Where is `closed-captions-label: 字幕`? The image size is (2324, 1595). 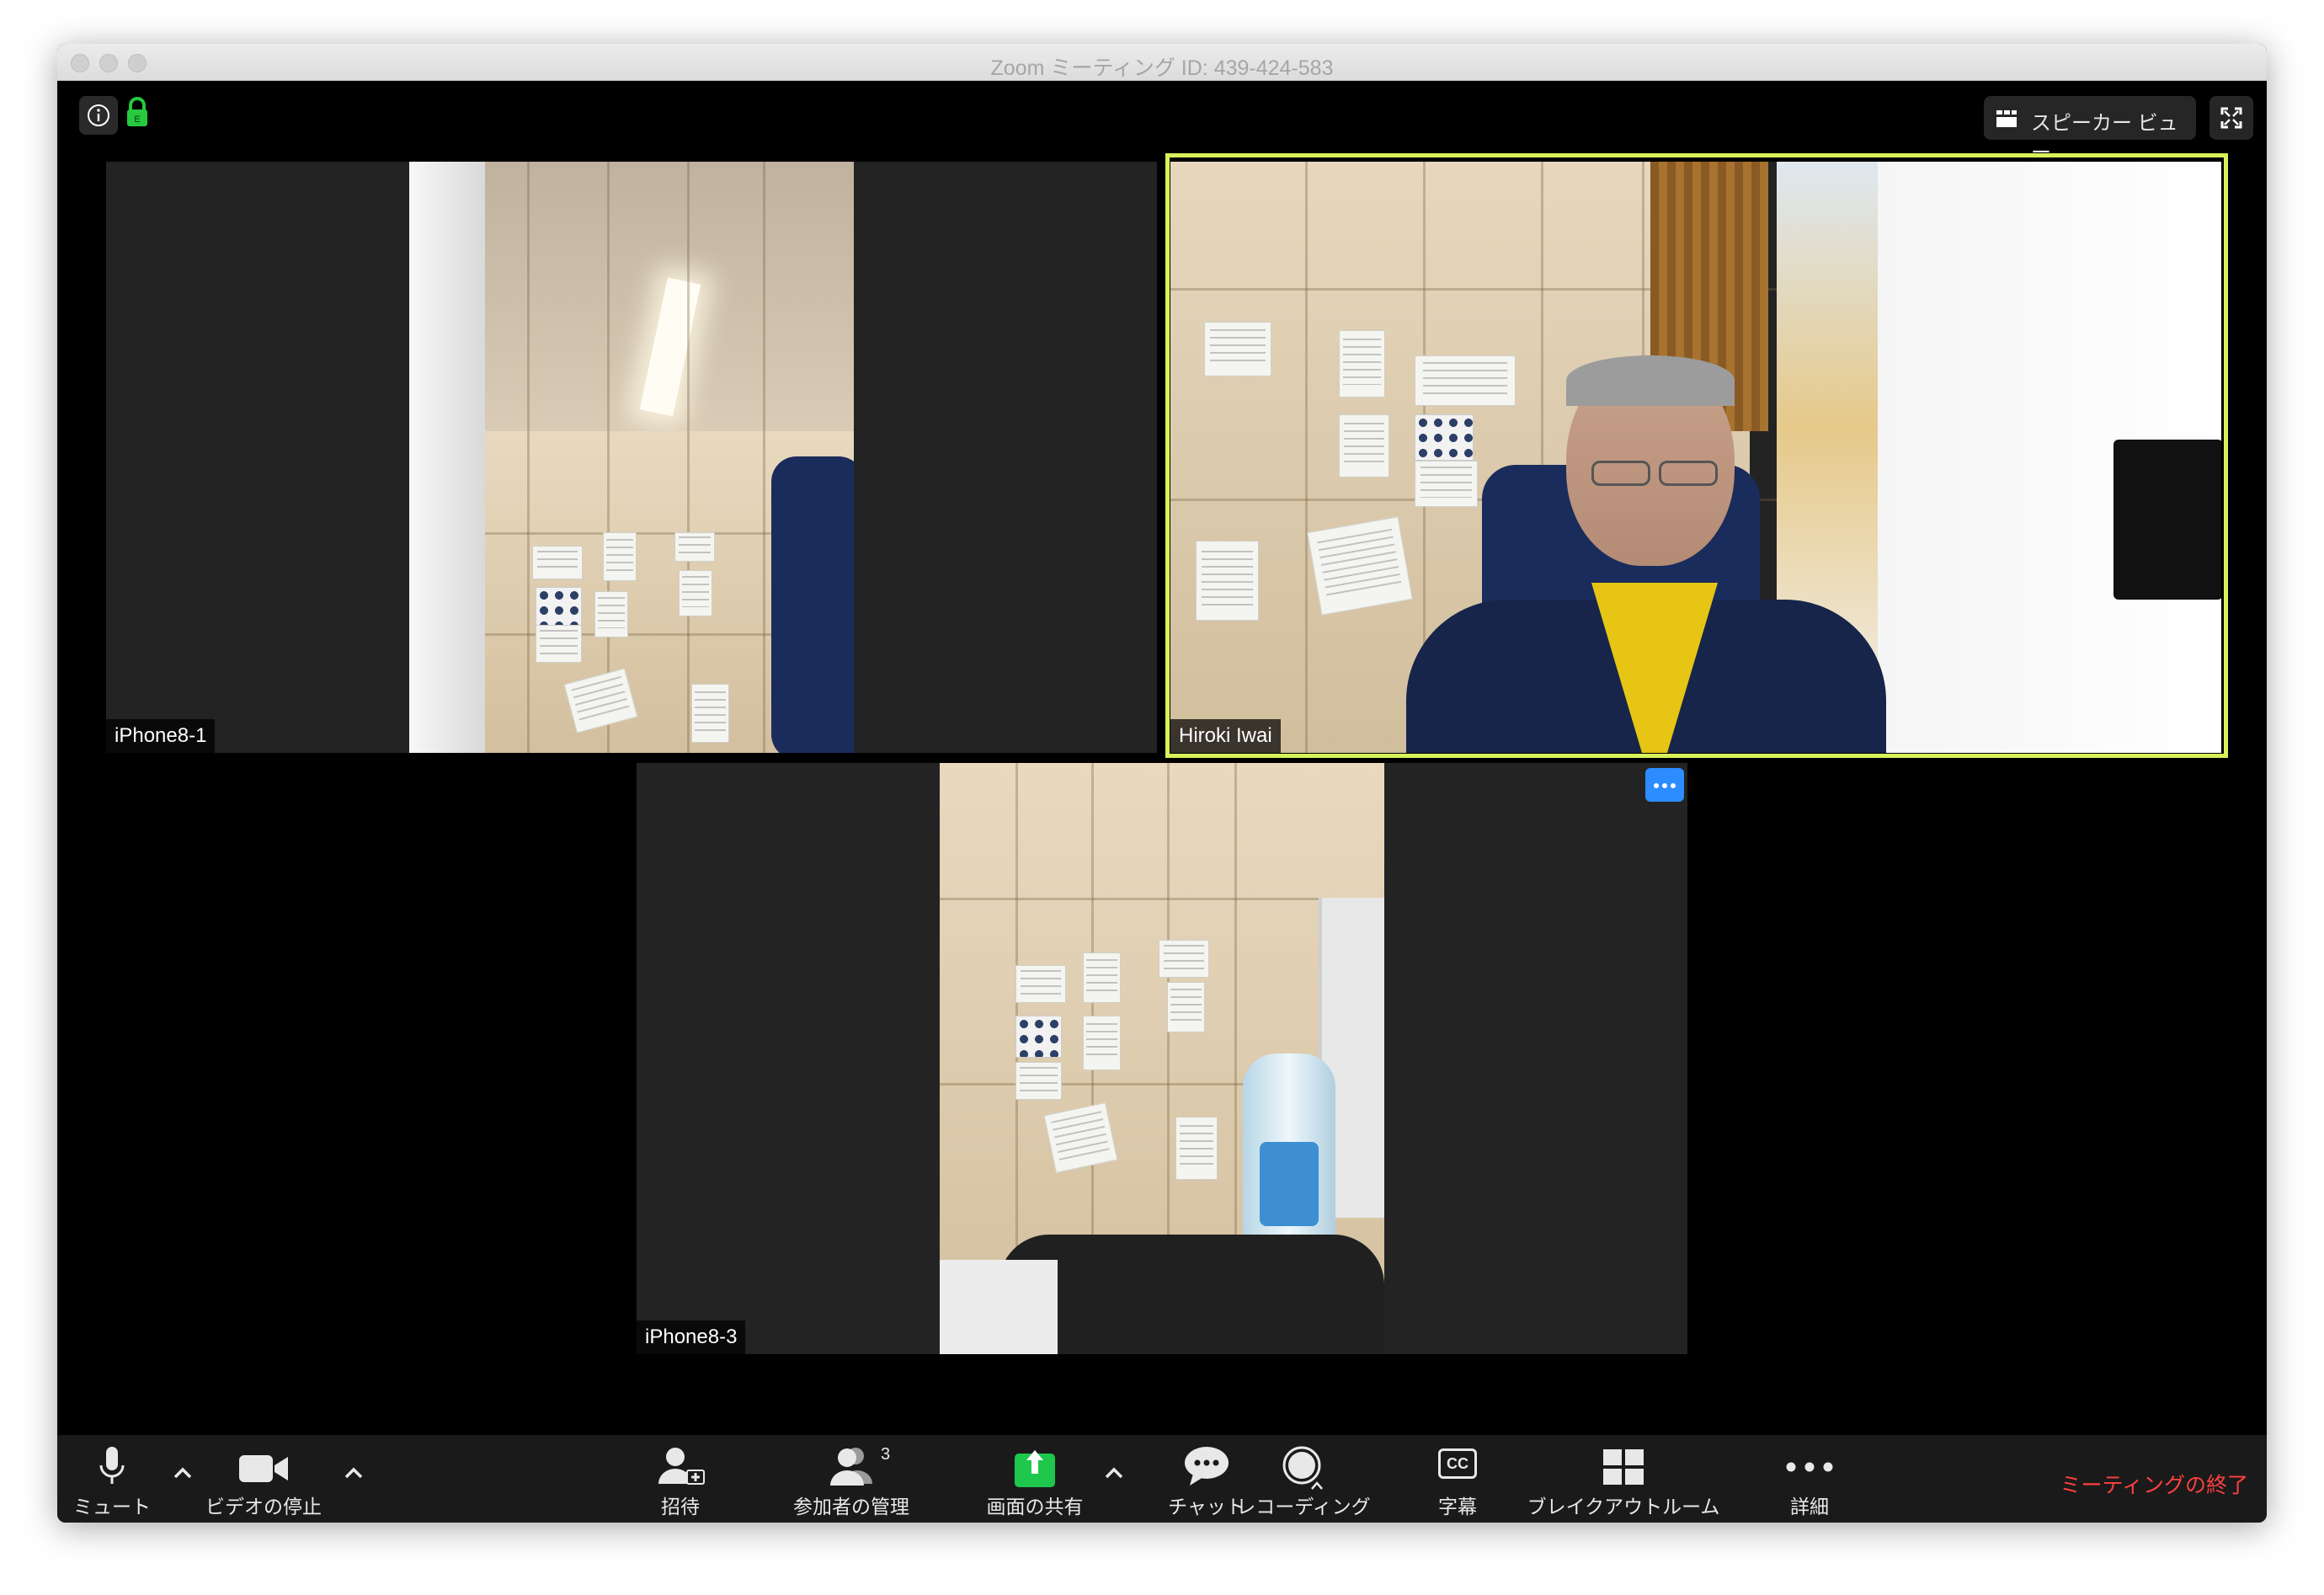
closed-captions-label: 字幕 is located at coordinates (1457, 1507).